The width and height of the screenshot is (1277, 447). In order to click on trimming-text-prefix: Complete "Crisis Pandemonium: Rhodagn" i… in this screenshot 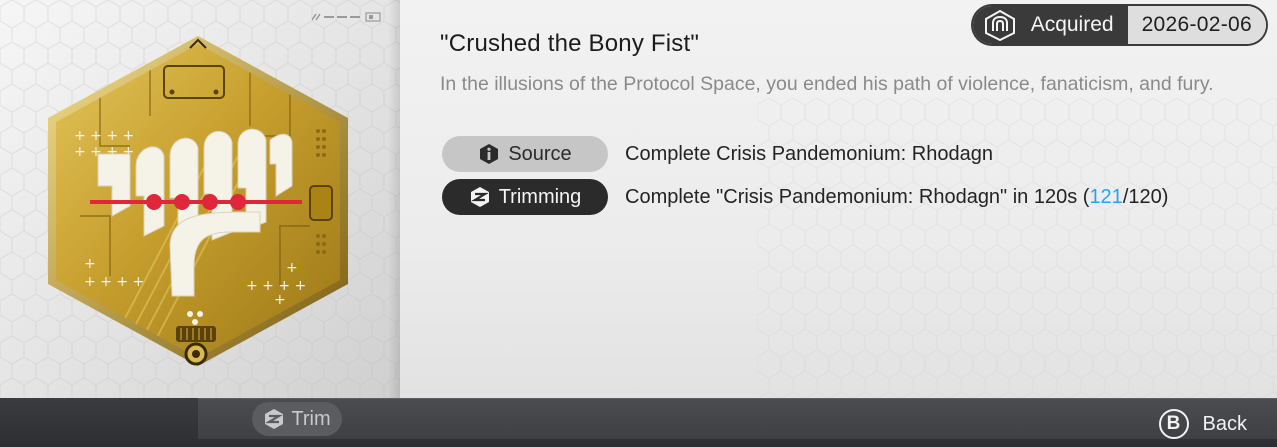, I will do `click(857, 196)`.